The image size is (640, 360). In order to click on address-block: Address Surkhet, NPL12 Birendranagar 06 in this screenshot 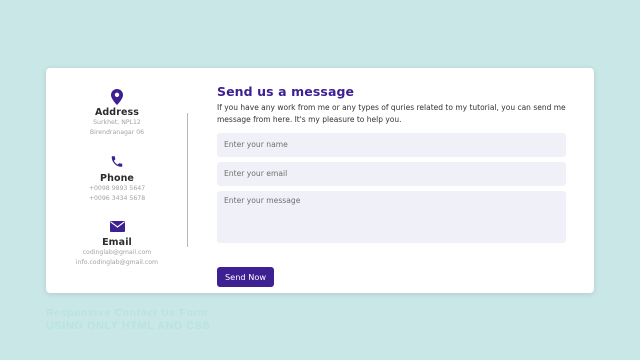, I will do `click(117, 113)`.